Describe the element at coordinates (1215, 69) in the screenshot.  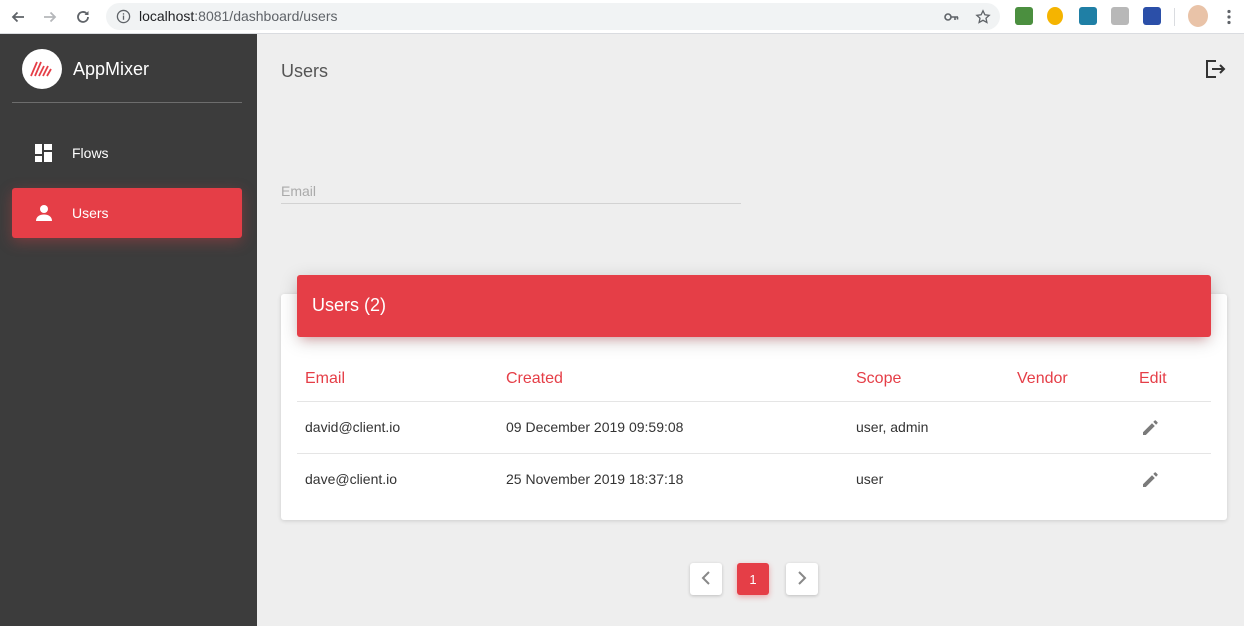
I see `logout-icon` at that location.